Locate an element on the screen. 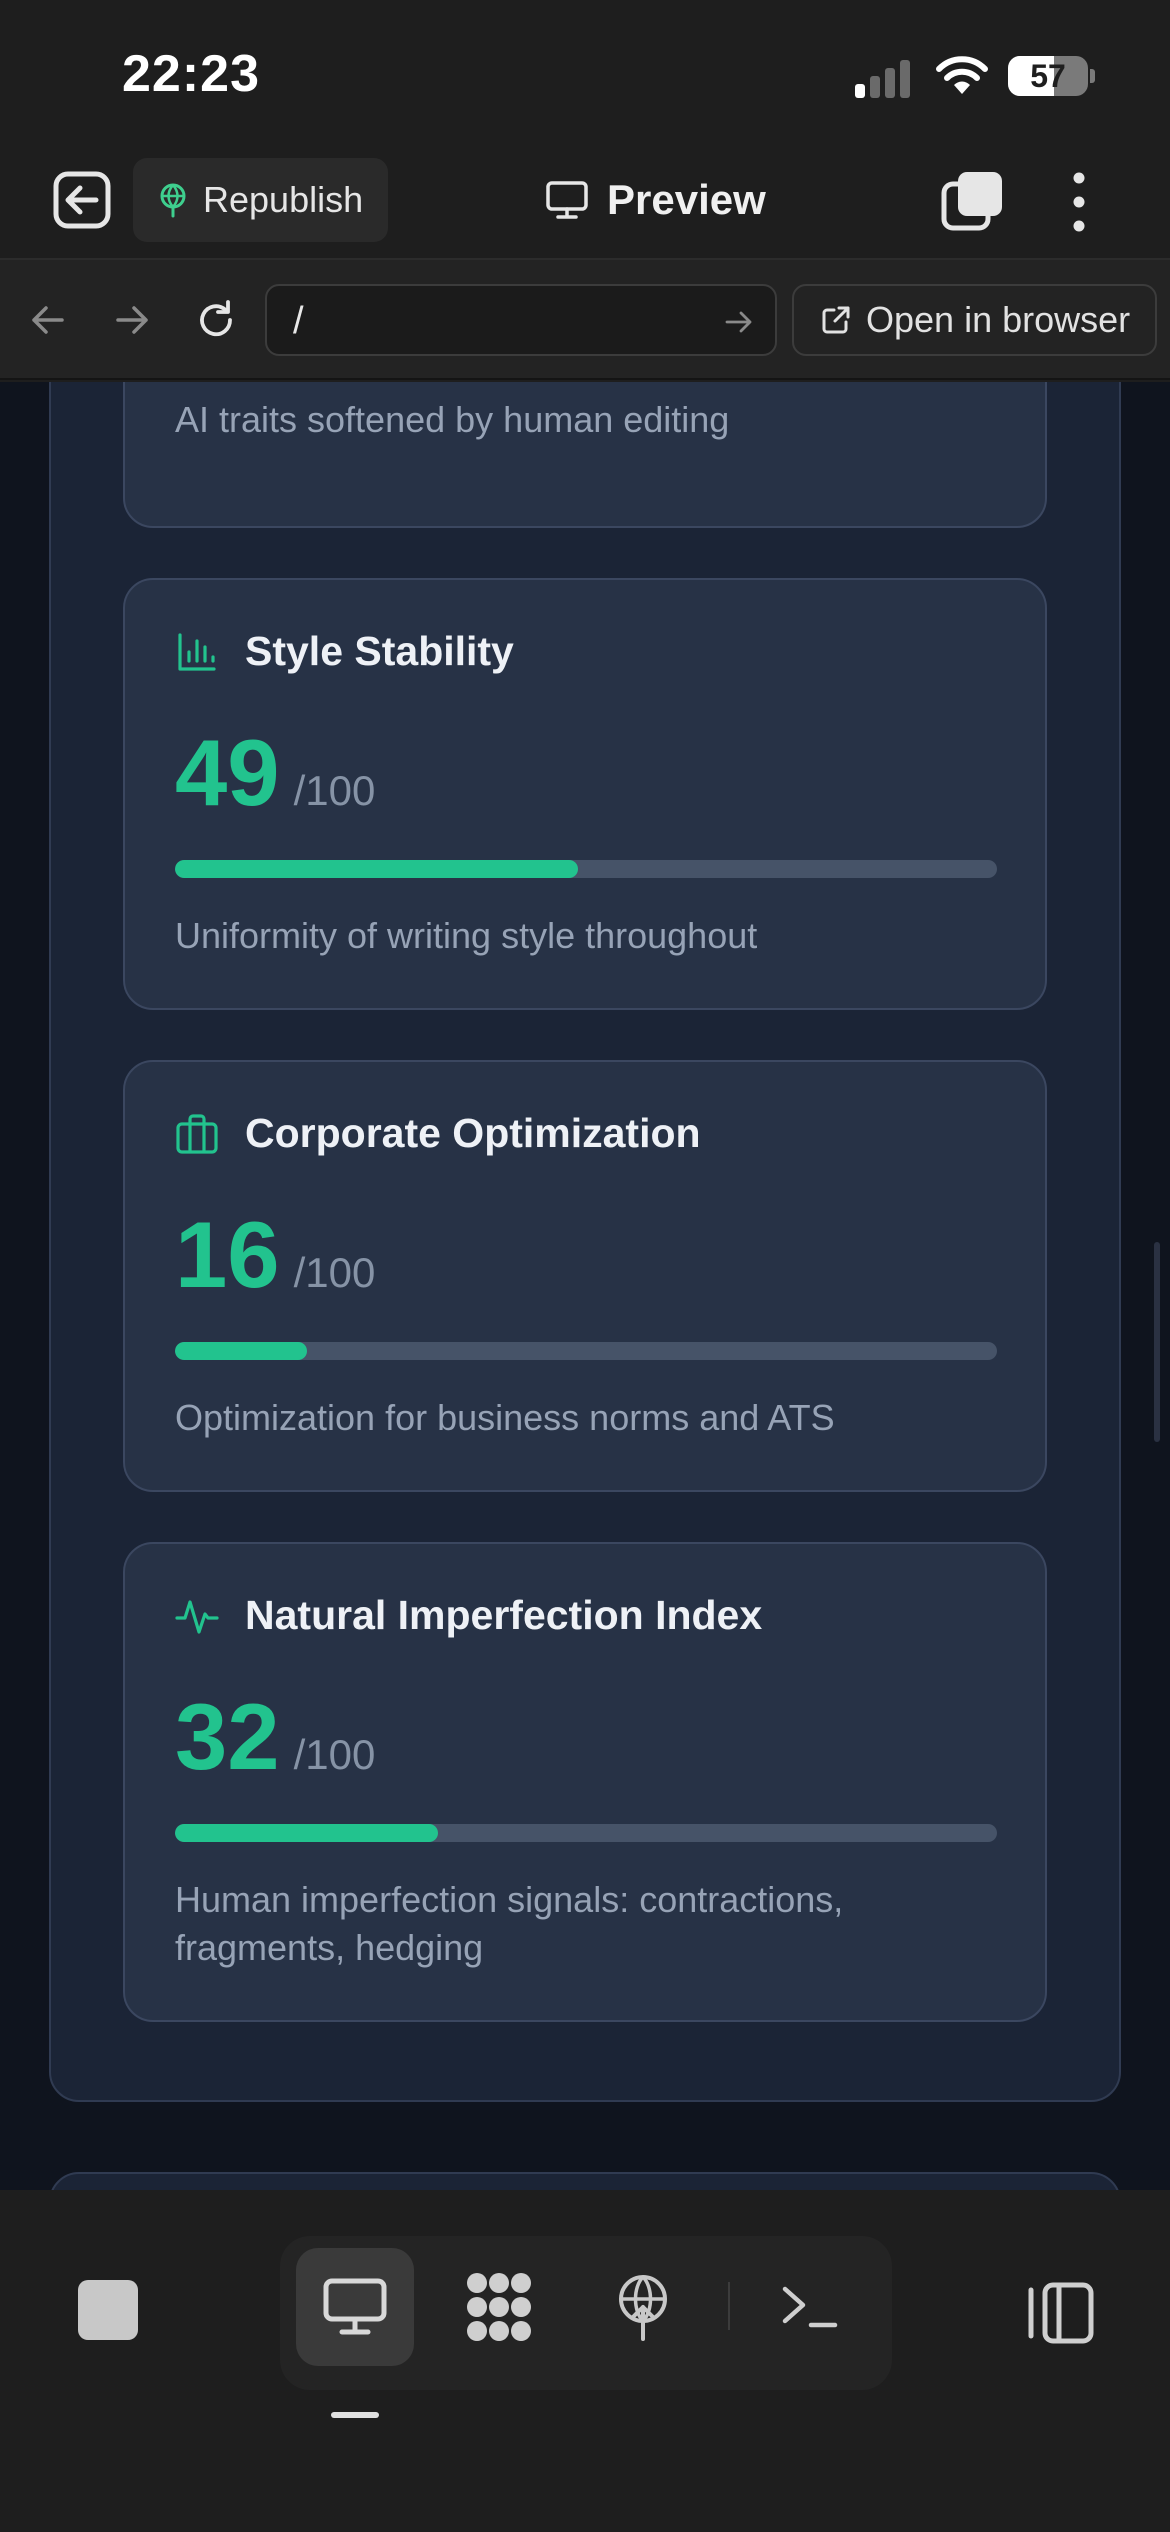 The height and width of the screenshot is (2532, 1170). preview-monitor-icon is located at coordinates (355, 2306).